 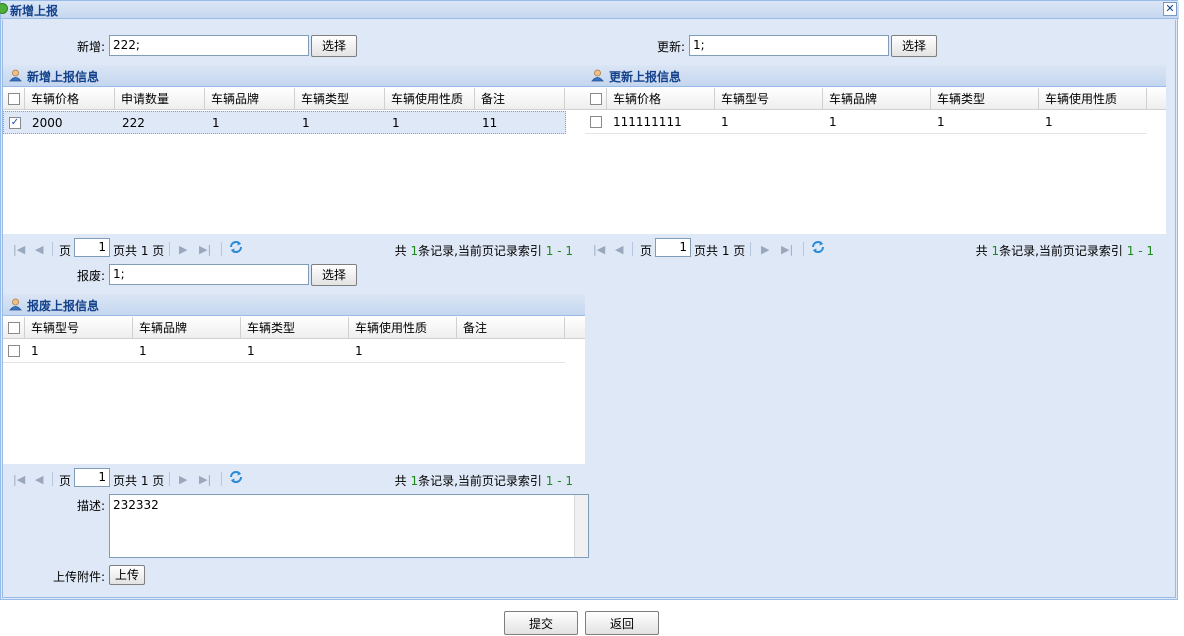 I want to click on table-row: 1 1 1 1, so click(x=284, y=351).